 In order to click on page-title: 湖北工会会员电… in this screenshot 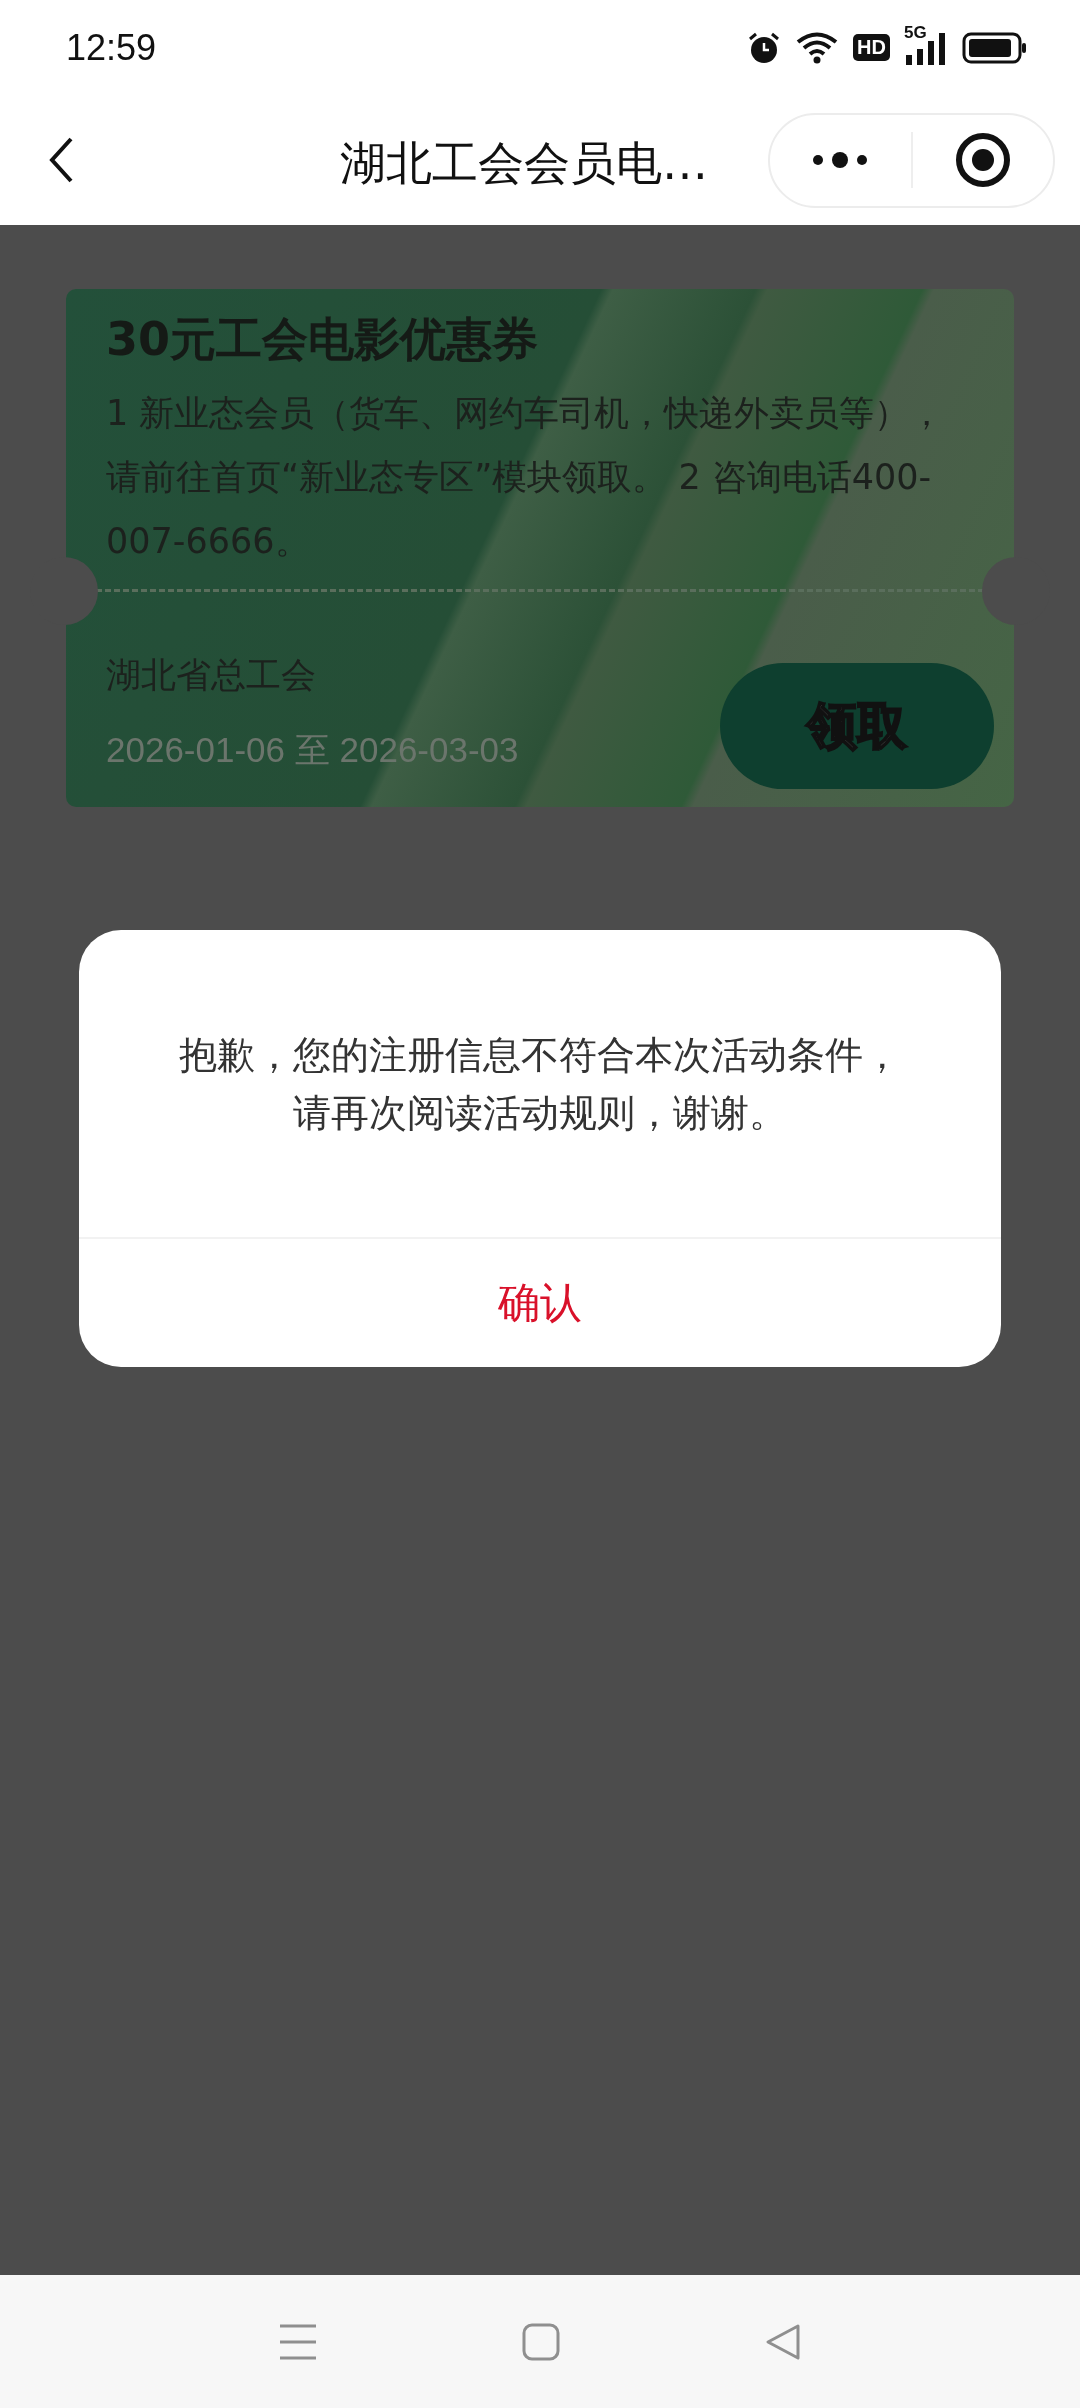, I will do `click(524, 163)`.